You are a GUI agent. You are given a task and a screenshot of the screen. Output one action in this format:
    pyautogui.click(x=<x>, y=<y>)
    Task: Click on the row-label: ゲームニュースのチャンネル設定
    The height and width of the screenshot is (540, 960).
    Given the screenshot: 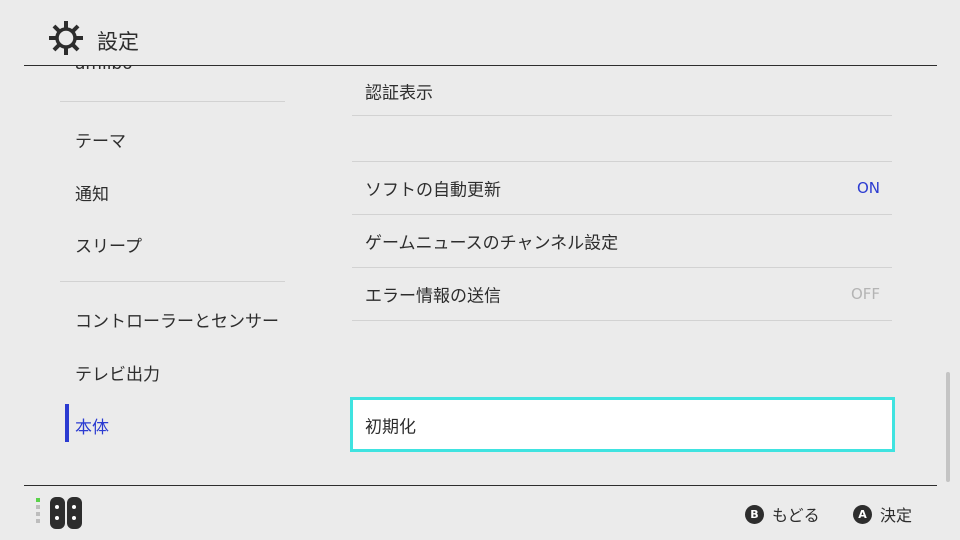 What is the action you would take?
    pyautogui.click(x=492, y=243)
    